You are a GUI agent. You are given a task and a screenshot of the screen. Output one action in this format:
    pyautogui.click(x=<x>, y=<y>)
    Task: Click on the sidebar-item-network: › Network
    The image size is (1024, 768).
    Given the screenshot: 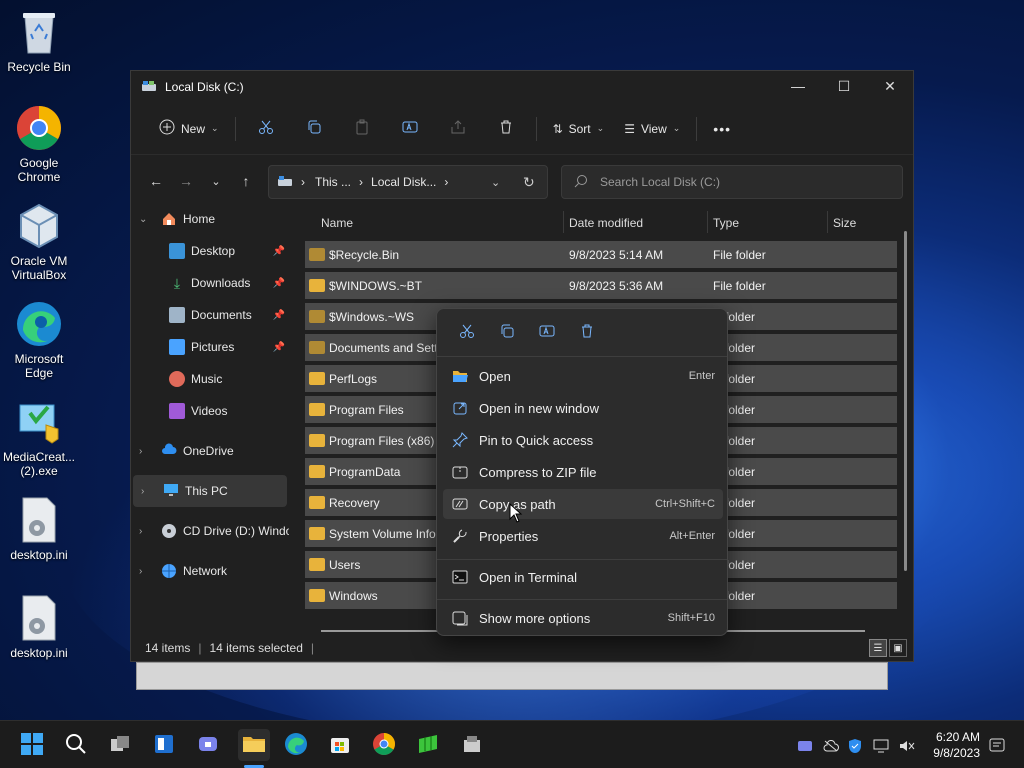 What is the action you would take?
    pyautogui.click(x=210, y=571)
    